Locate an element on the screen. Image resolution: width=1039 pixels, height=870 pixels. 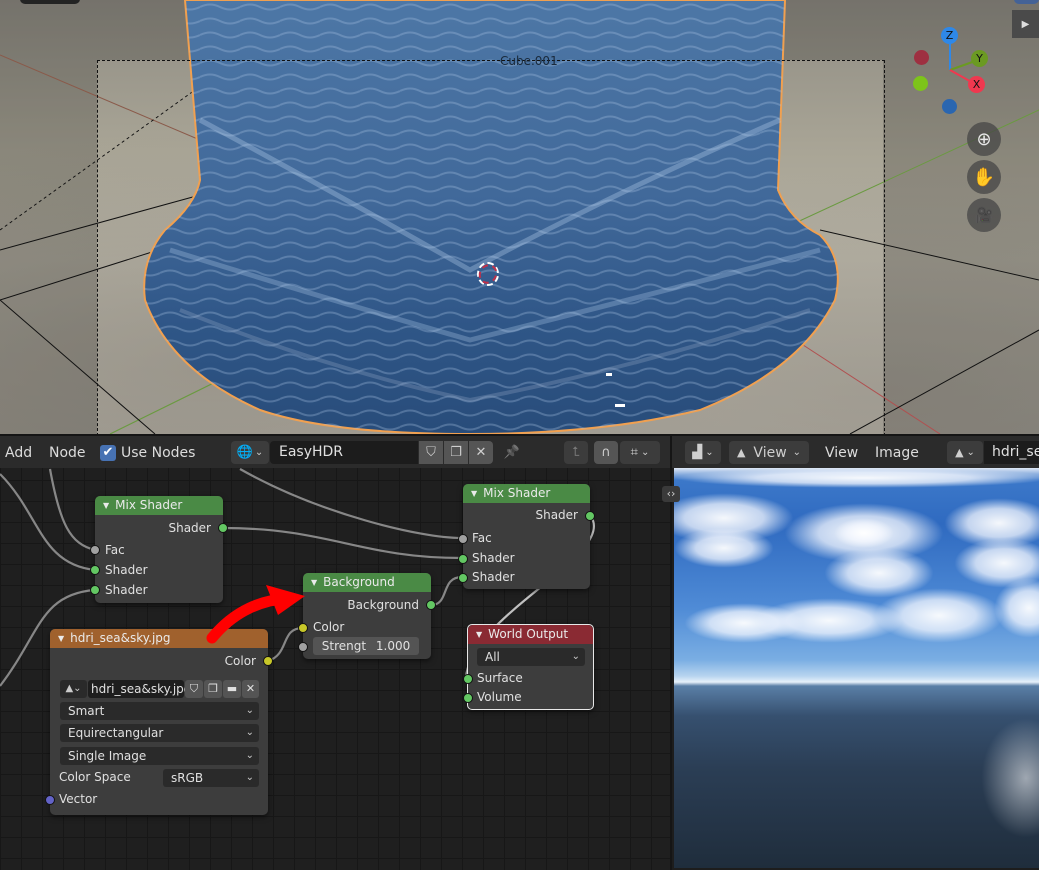
image-browse-button: ▲ ⌄ is located at coordinates (965, 452).